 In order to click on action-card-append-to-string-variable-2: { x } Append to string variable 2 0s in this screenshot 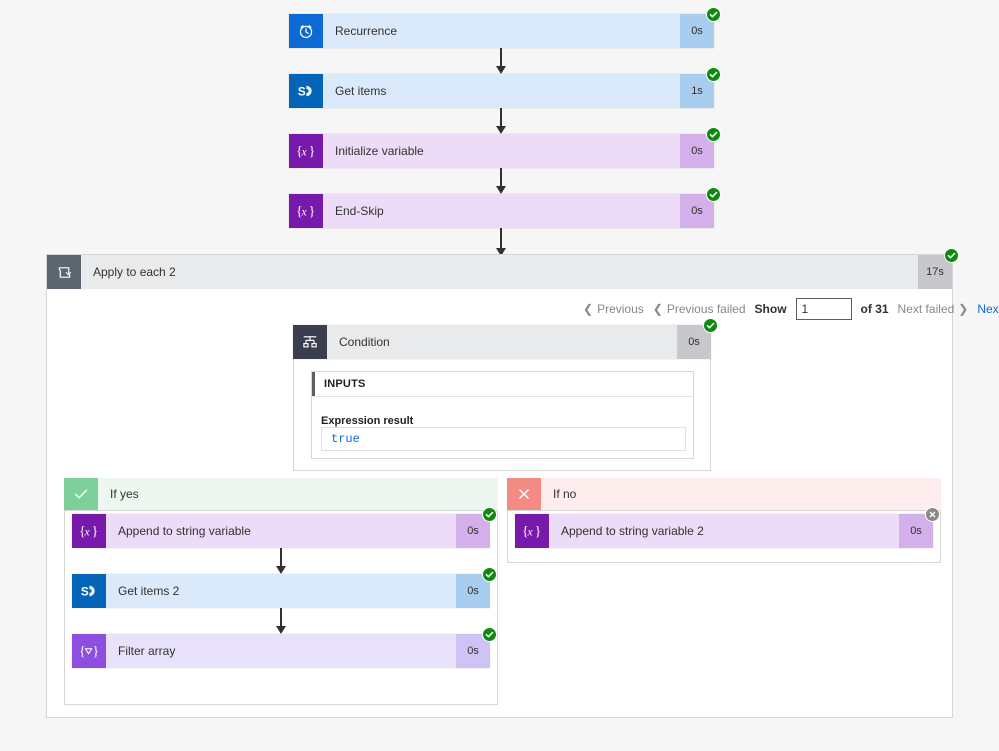, I will do `click(727, 527)`.